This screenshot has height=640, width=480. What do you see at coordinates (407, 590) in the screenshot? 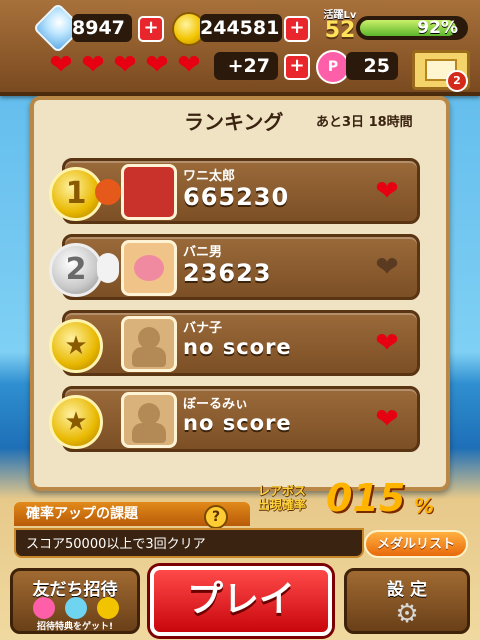
I see `settings-label: 設 定` at bounding box center [407, 590].